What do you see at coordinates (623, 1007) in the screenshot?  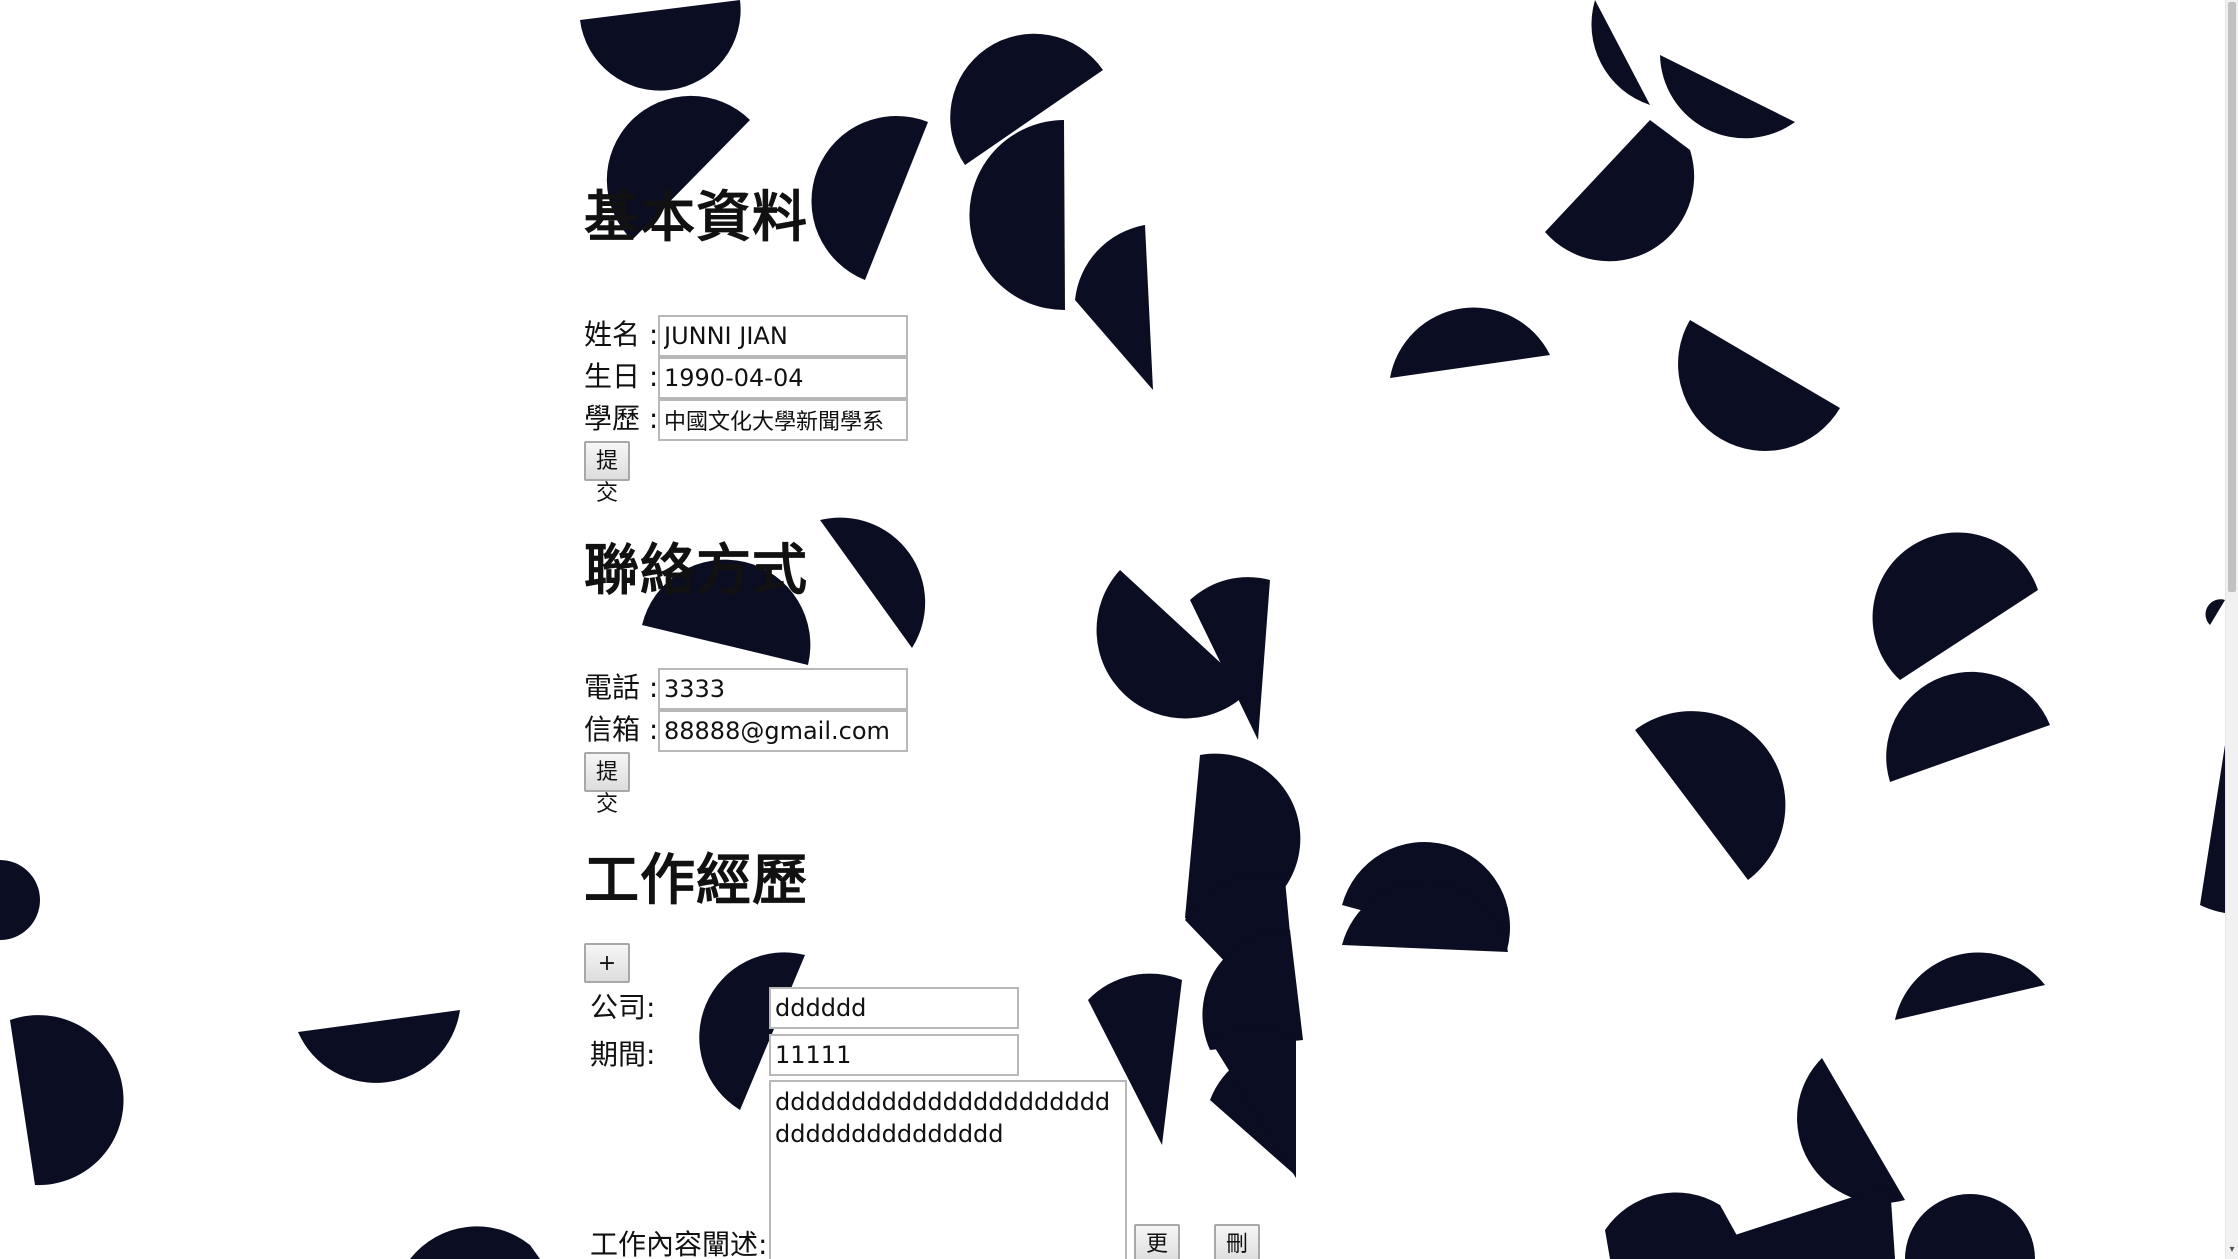 I see `company-label: 公司:` at bounding box center [623, 1007].